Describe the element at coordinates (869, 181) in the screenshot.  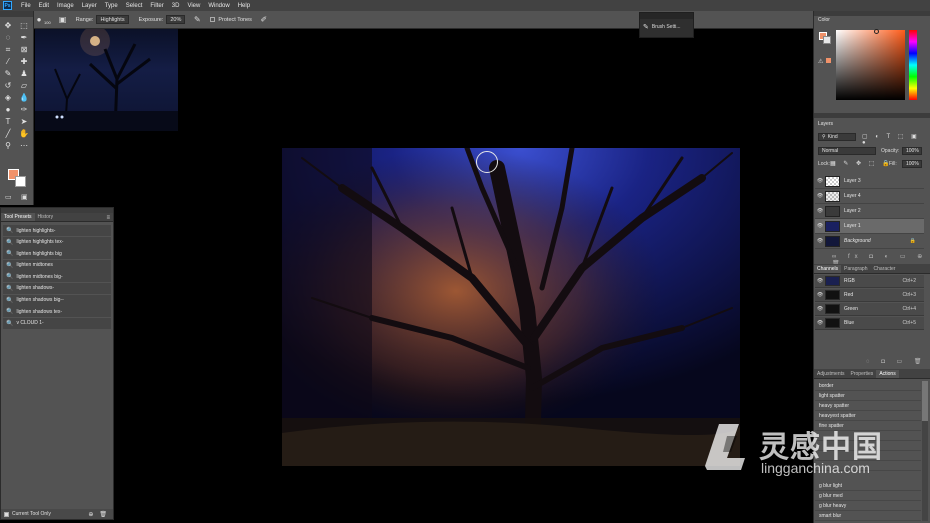
I see `layer-row: 👁 Layer 3` at that location.